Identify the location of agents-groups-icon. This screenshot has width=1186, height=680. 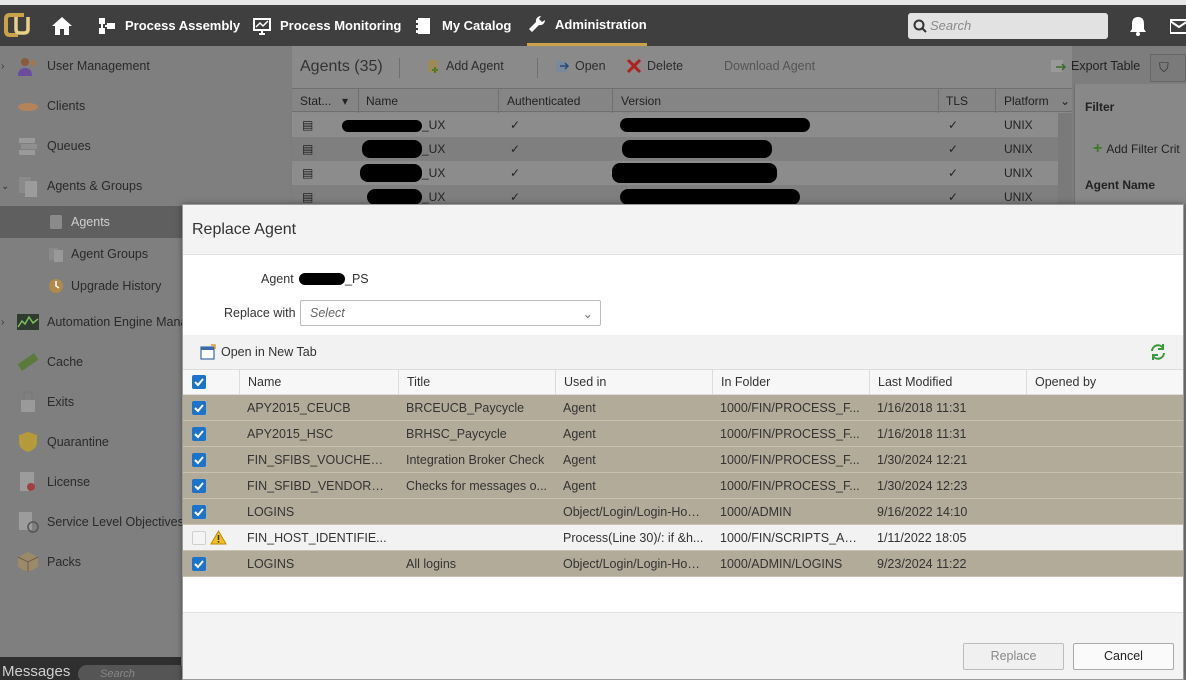
(28, 187).